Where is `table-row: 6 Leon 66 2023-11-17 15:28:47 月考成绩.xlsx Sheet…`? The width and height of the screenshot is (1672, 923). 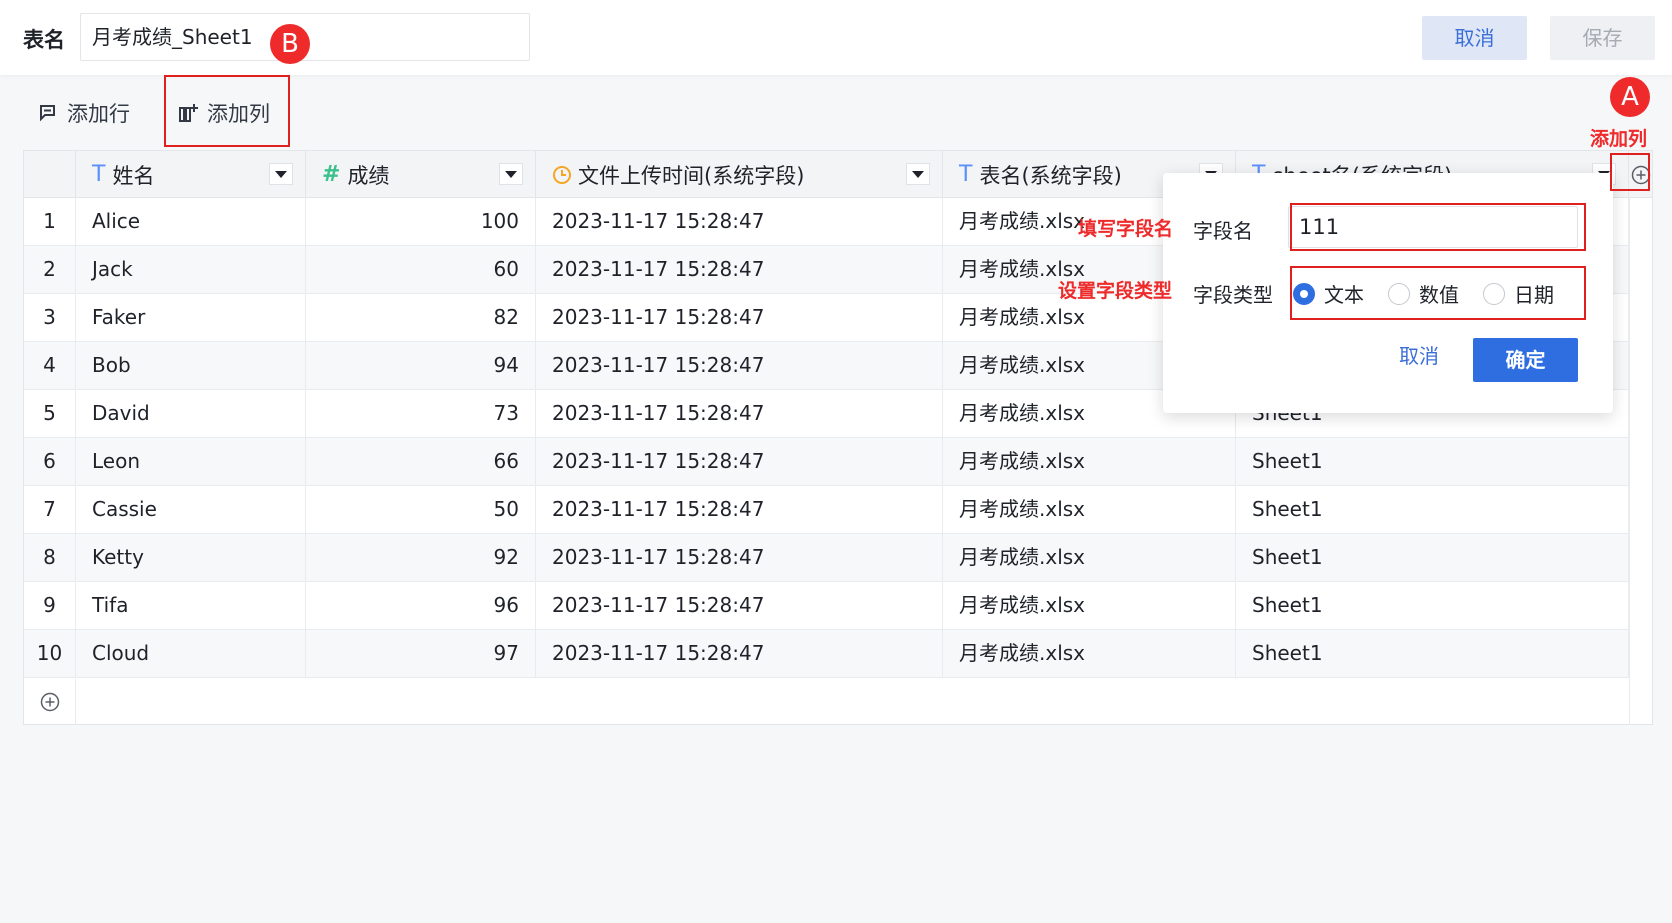
table-row: 6 Leon 66 2023-11-17 15:28:47 月考成绩.xlsx Sheet… is located at coordinates (826, 462).